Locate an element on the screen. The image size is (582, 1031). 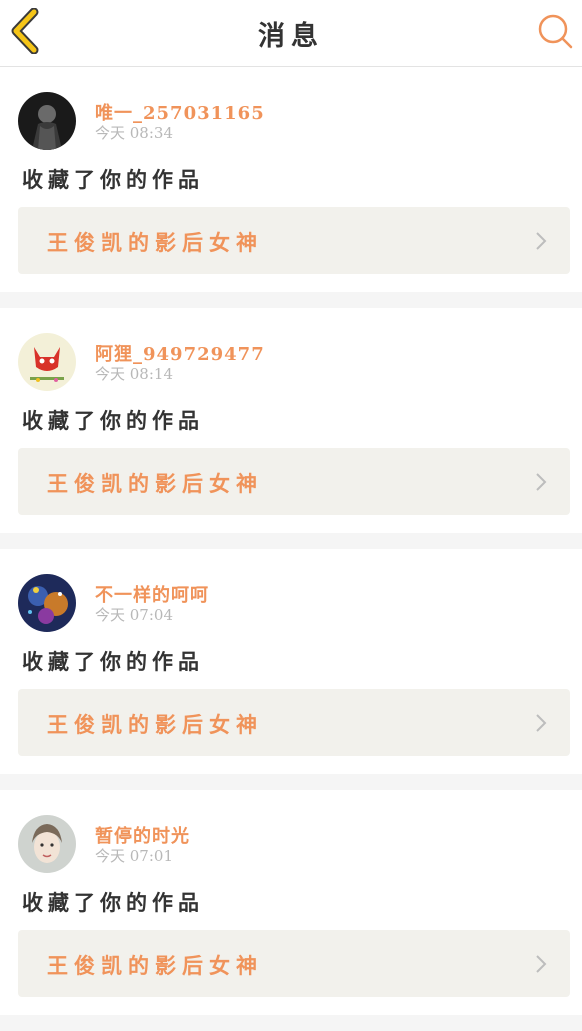
page-title: 消息 is located at coordinates (291, 36).